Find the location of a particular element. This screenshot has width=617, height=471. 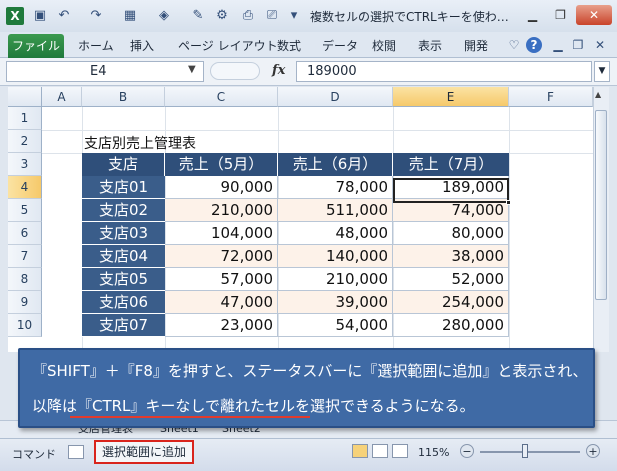

table-cell-jun: 210,000 is located at coordinates (335, 279).